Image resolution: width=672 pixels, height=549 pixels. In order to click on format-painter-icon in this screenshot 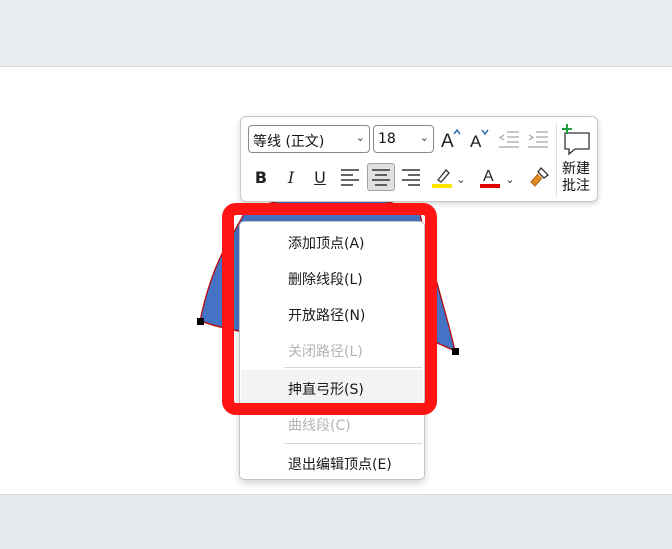, I will do `click(539, 177)`.